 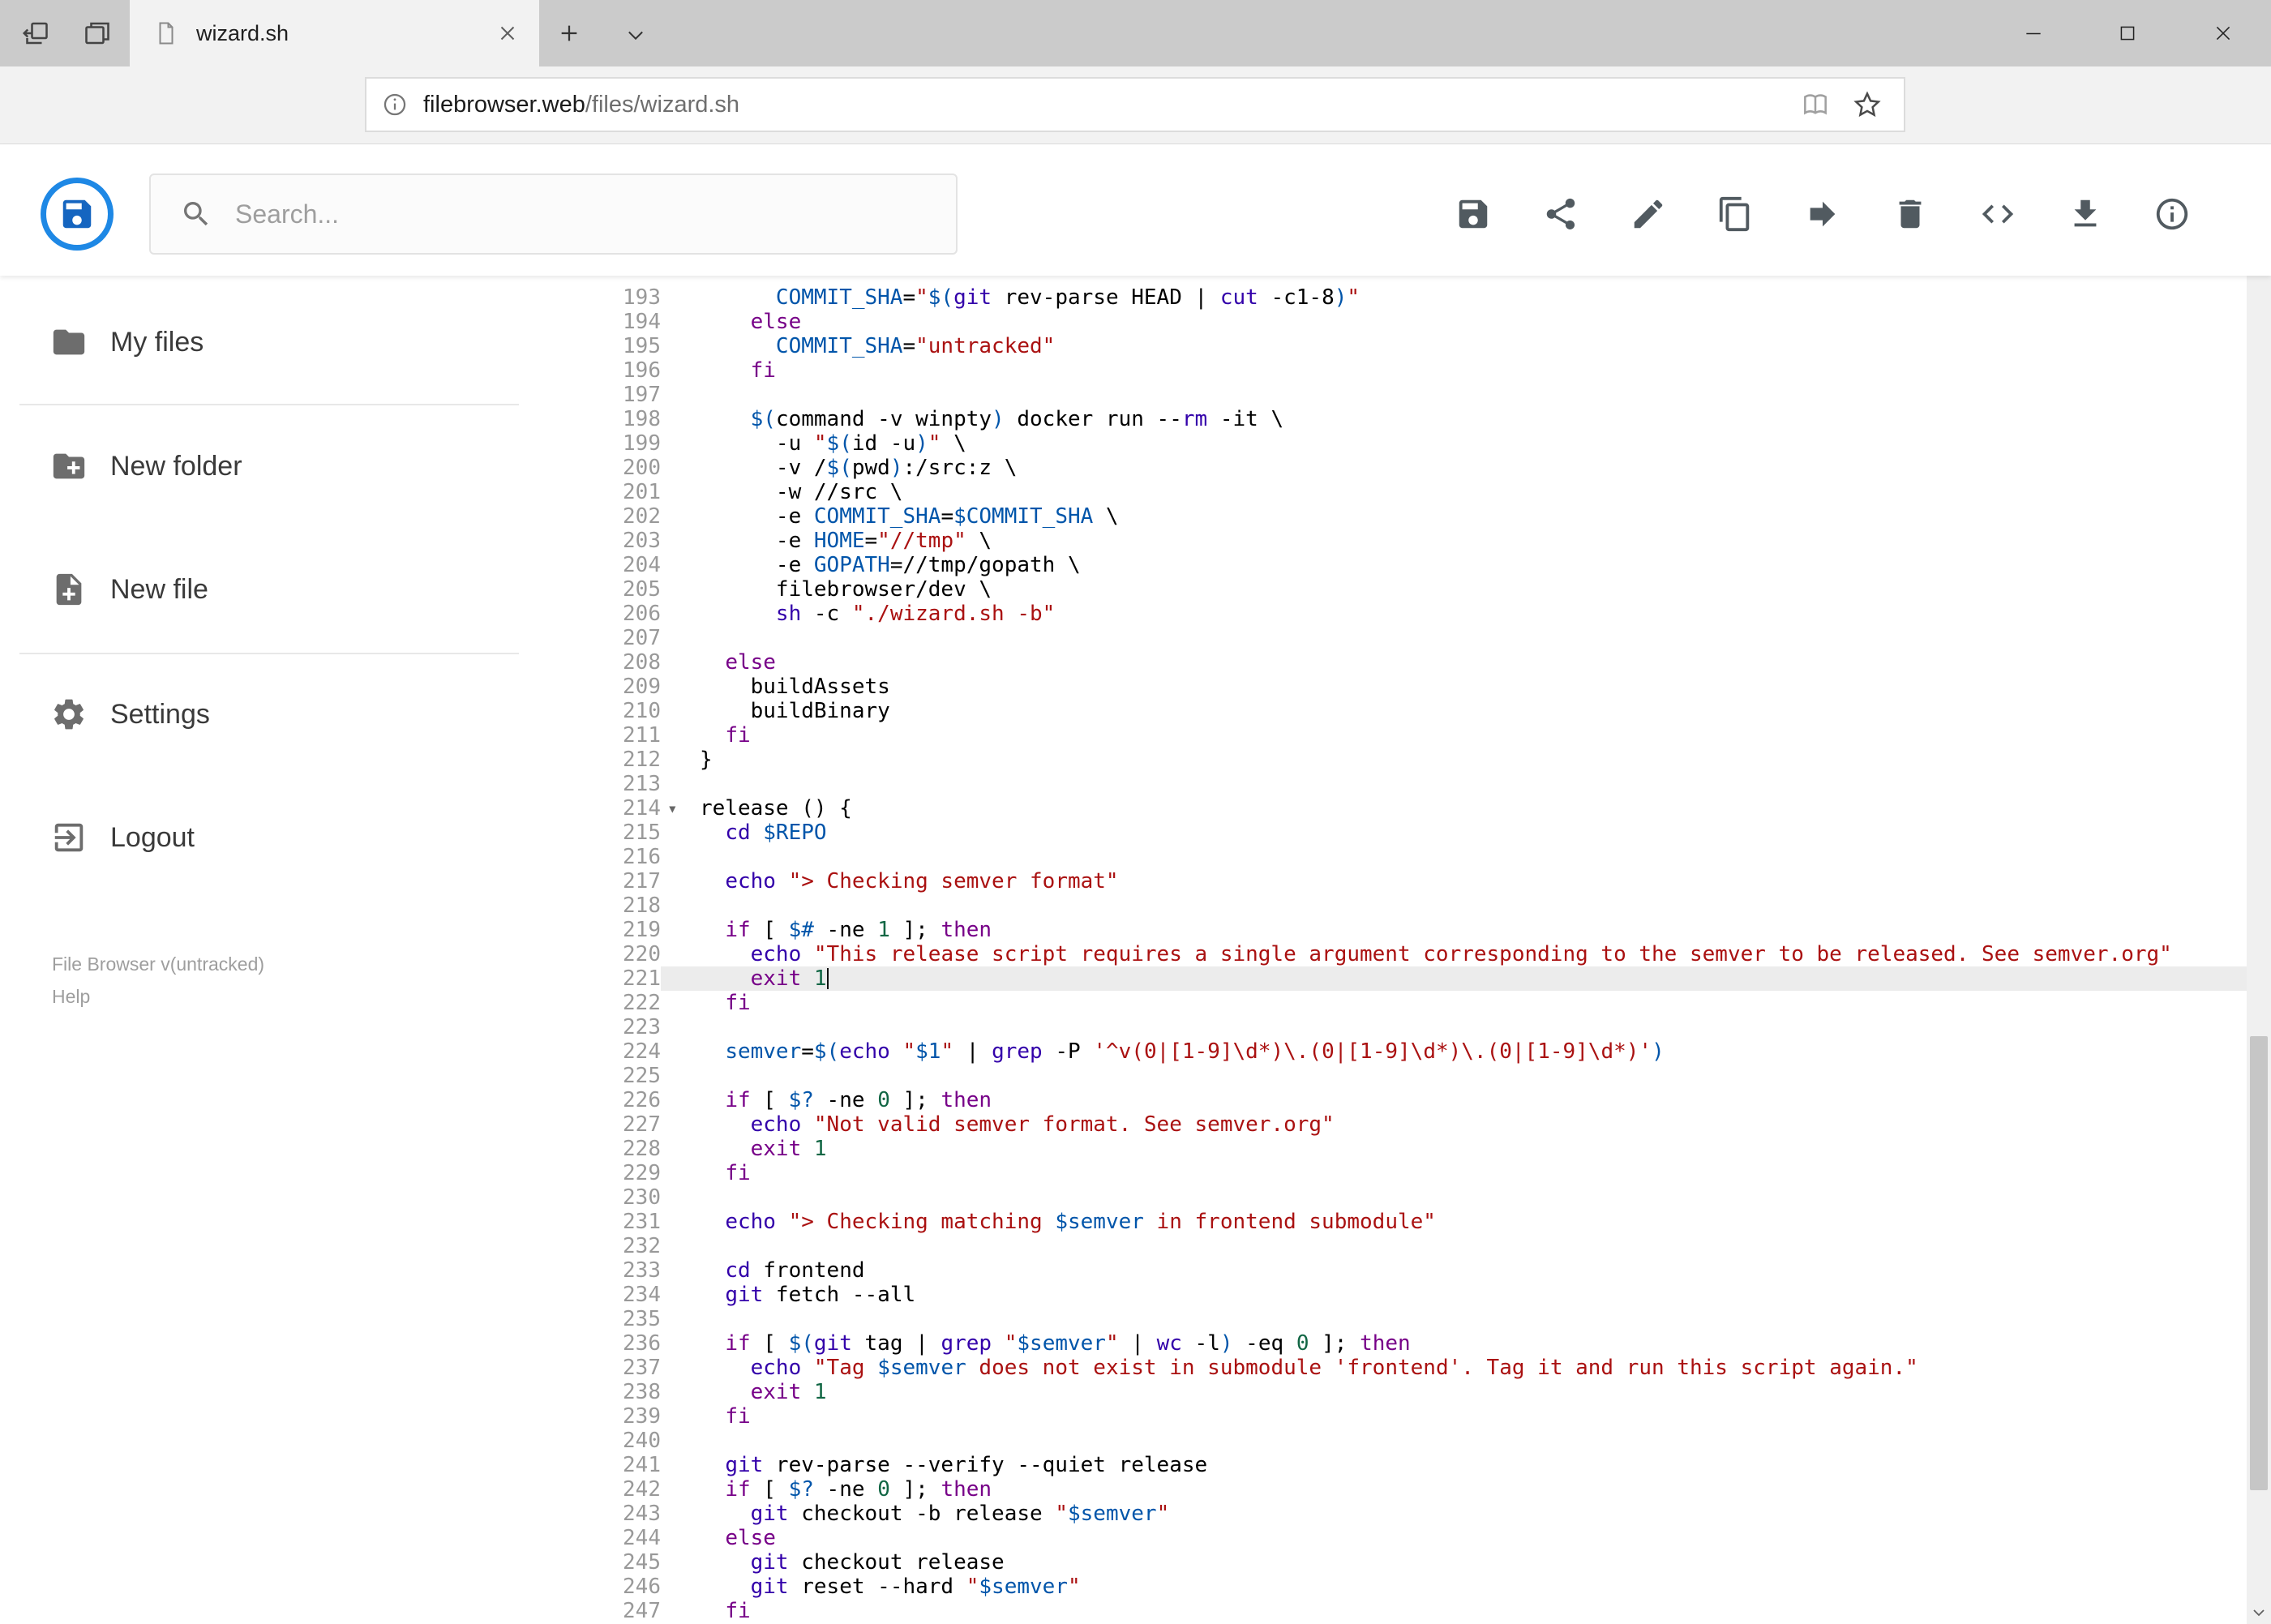 What do you see at coordinates (1423, 322) in the screenshot?
I see `code-line: 194 else` at bounding box center [1423, 322].